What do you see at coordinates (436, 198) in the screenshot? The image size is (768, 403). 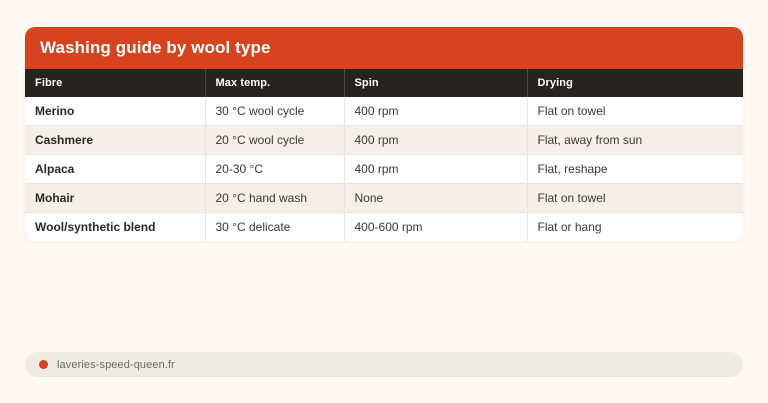 I see `cell-spin: None` at bounding box center [436, 198].